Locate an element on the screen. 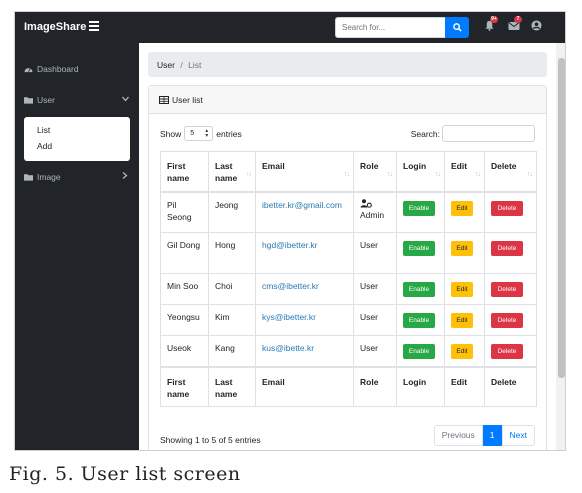 This screenshot has width=582, height=493. cell-email: ibetter.kr@gmail.com is located at coordinates (304, 212).